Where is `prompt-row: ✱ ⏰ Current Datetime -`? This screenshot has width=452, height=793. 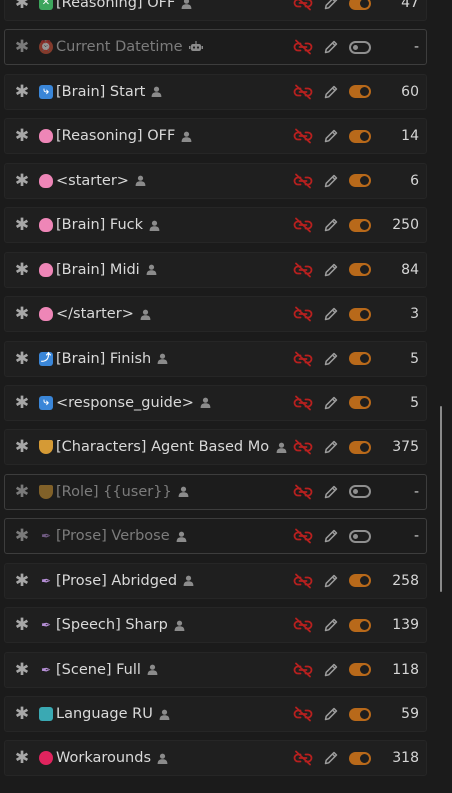 prompt-row: ✱ ⏰ Current Datetime - is located at coordinates (215, 47).